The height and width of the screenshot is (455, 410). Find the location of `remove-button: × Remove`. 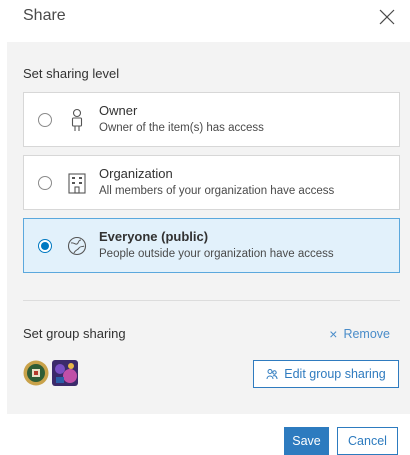

remove-button: × Remove is located at coordinates (359, 334).